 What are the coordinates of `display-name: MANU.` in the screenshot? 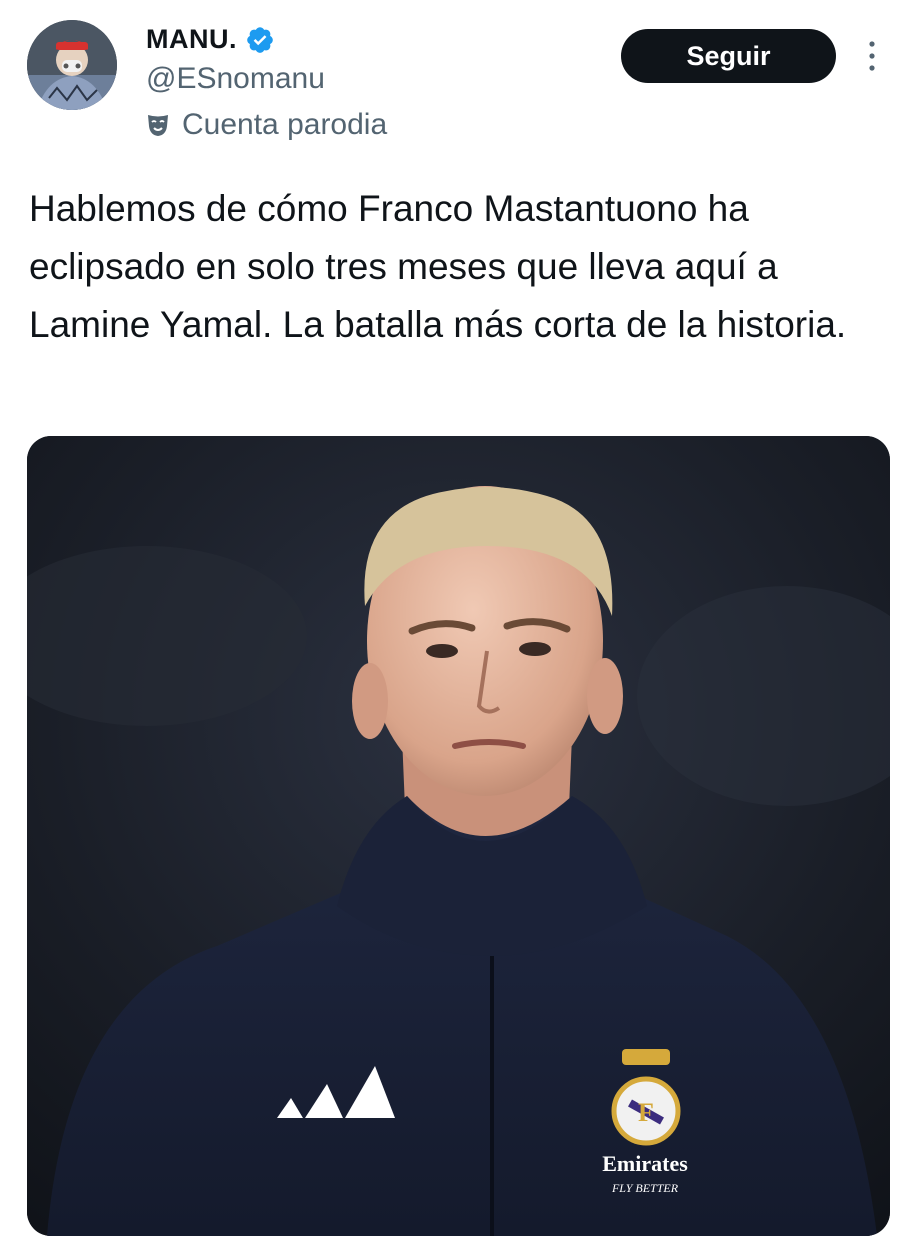 It's located at (191, 39).